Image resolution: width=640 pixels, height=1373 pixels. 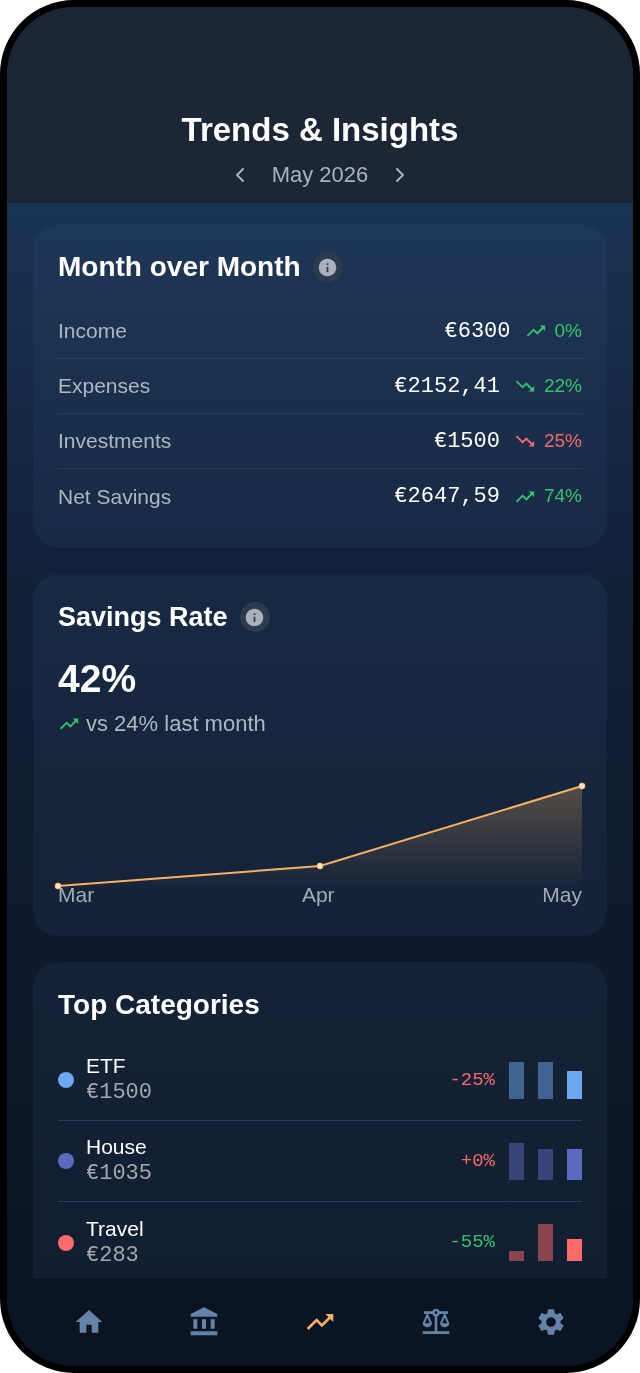 I want to click on change-percent: 74%, so click(x=562, y=496).